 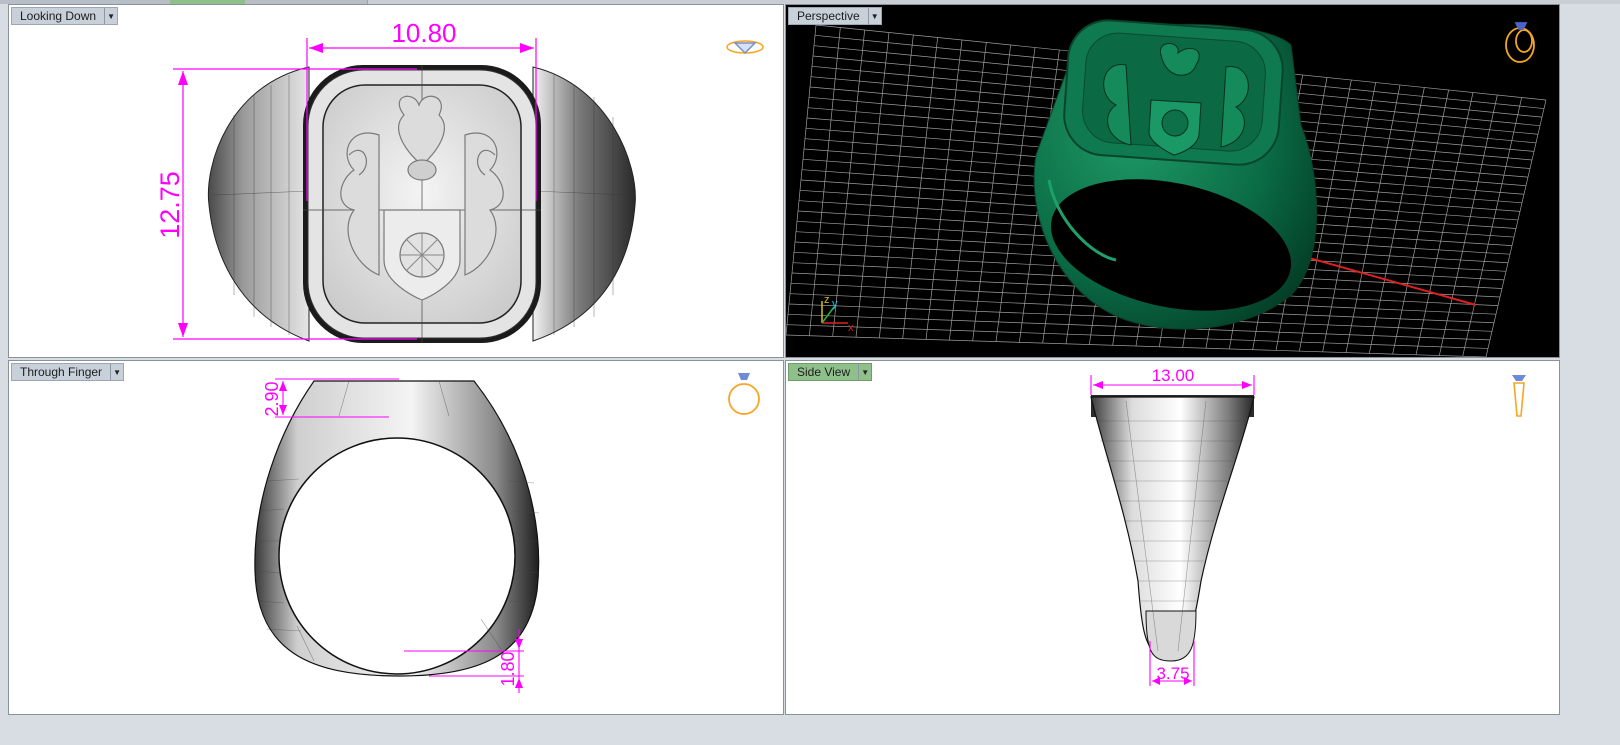 What do you see at coordinates (837, 314) in the screenshot?
I see `axis-triad: z y x` at bounding box center [837, 314].